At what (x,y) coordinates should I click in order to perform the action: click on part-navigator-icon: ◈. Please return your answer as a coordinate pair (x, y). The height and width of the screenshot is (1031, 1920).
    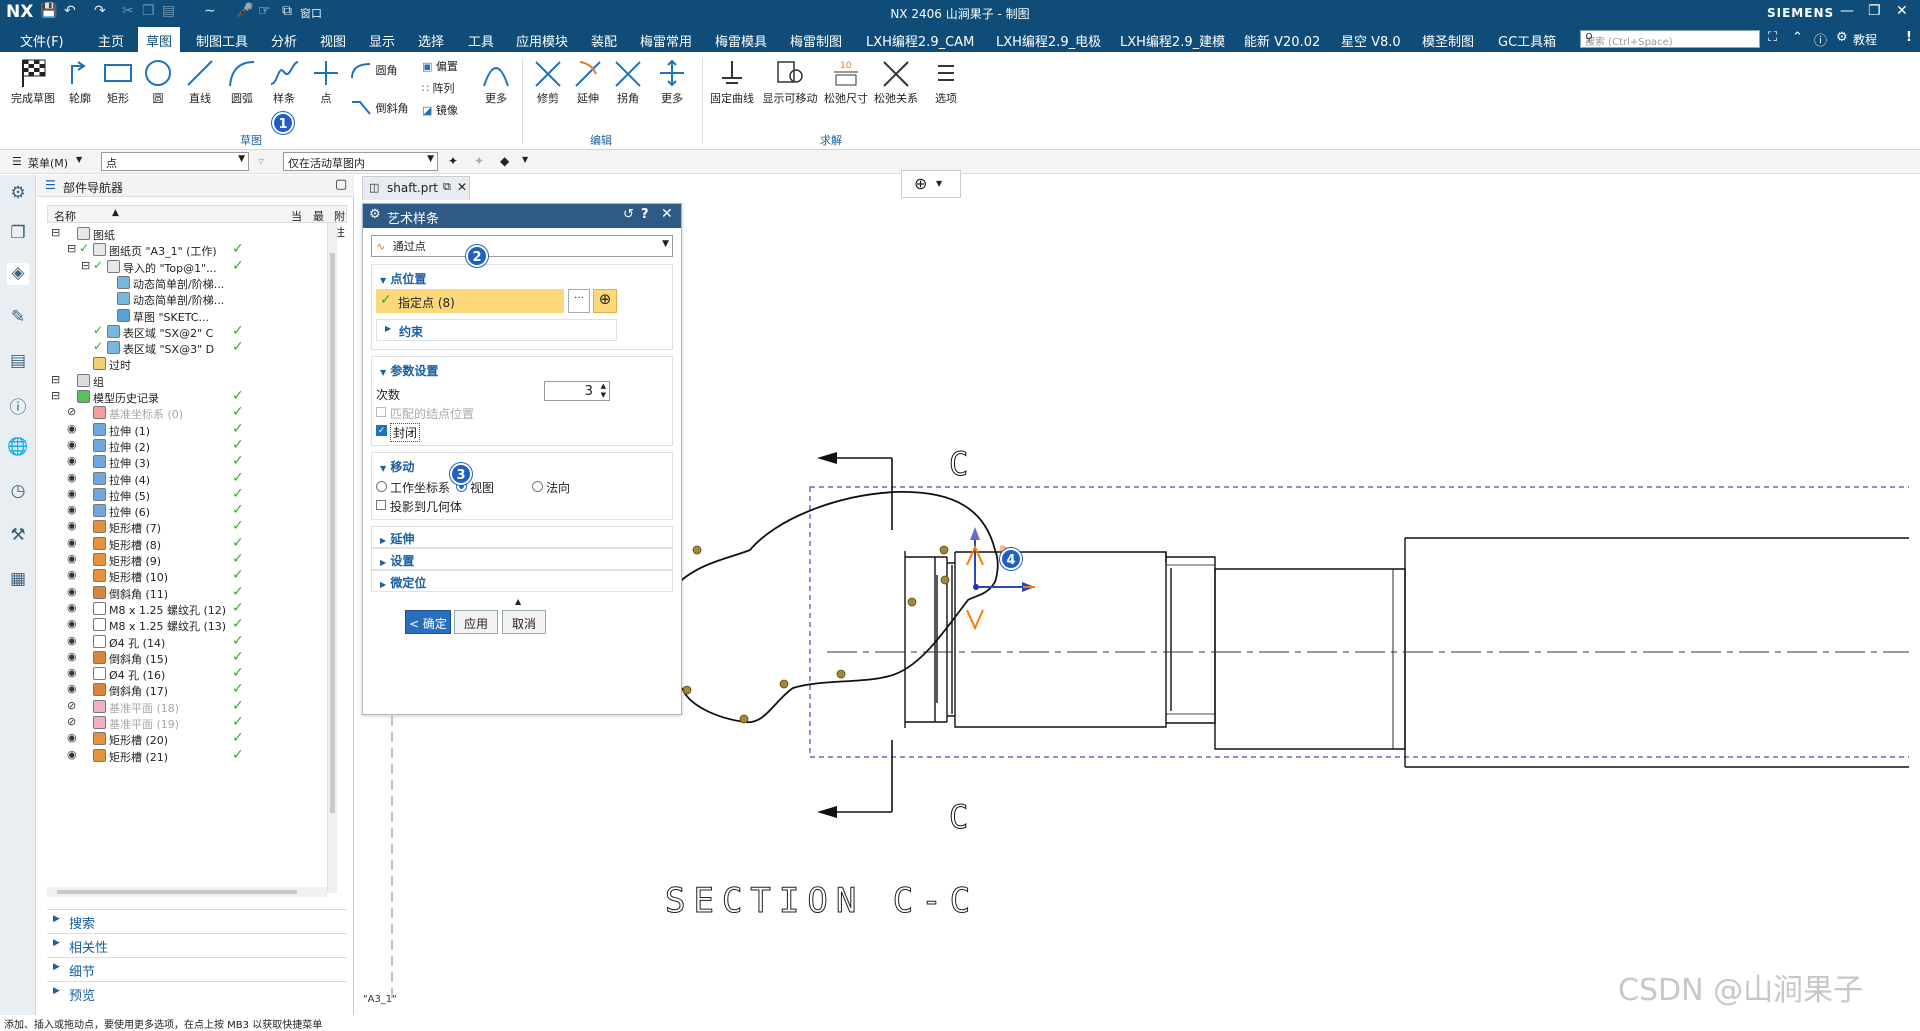
    Looking at the image, I should click on (18, 274).